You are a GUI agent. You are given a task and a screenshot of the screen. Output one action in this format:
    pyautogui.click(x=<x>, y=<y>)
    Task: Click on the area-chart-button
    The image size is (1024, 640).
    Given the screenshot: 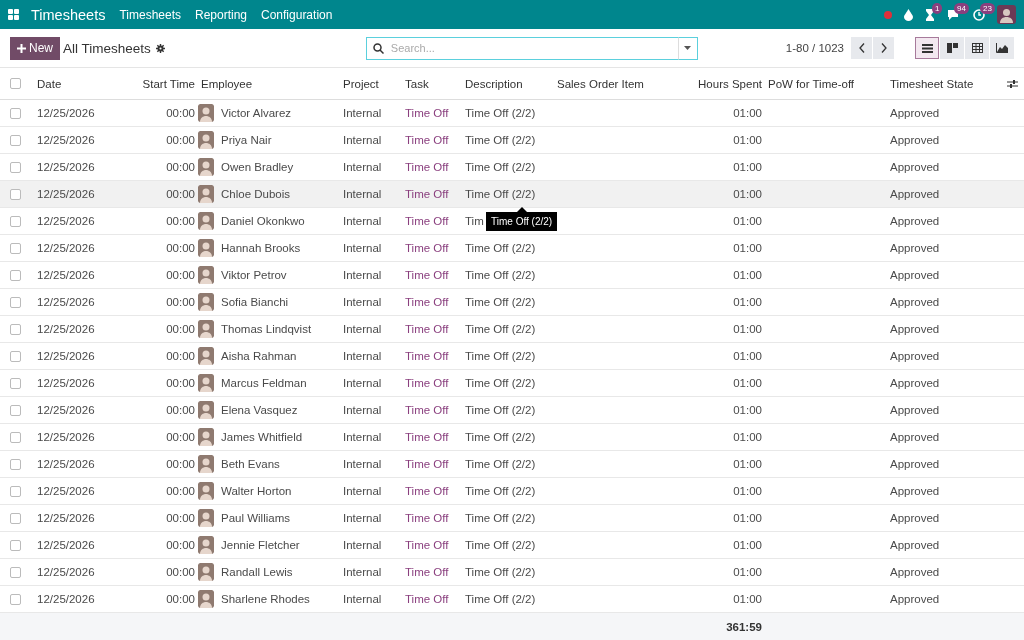 What is the action you would take?
    pyautogui.click(x=1002, y=48)
    